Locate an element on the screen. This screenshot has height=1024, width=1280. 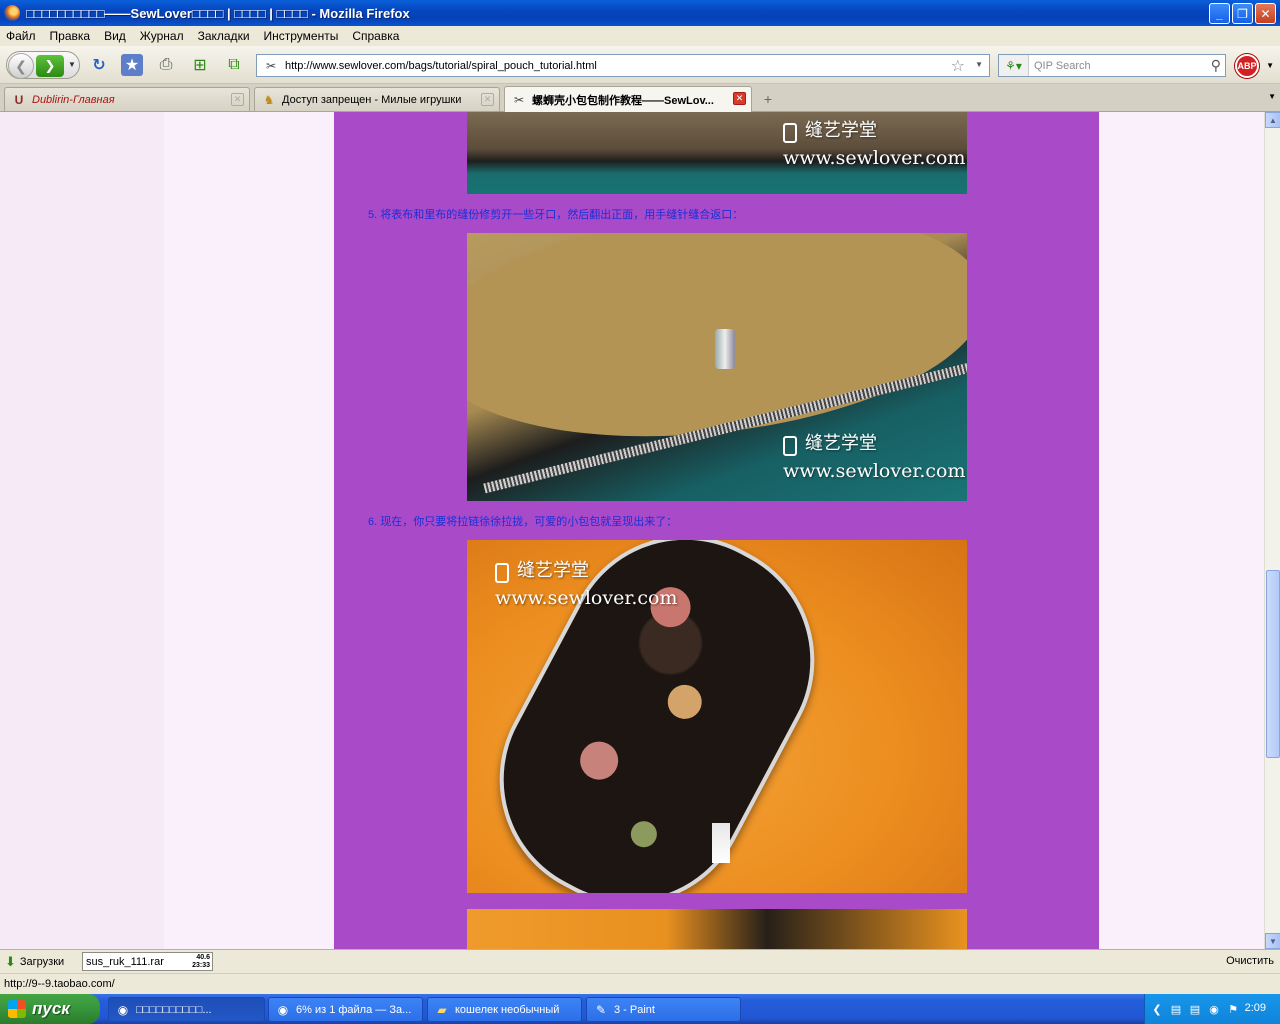
downloads-label: Загрузки is located at coordinates (42, 962).